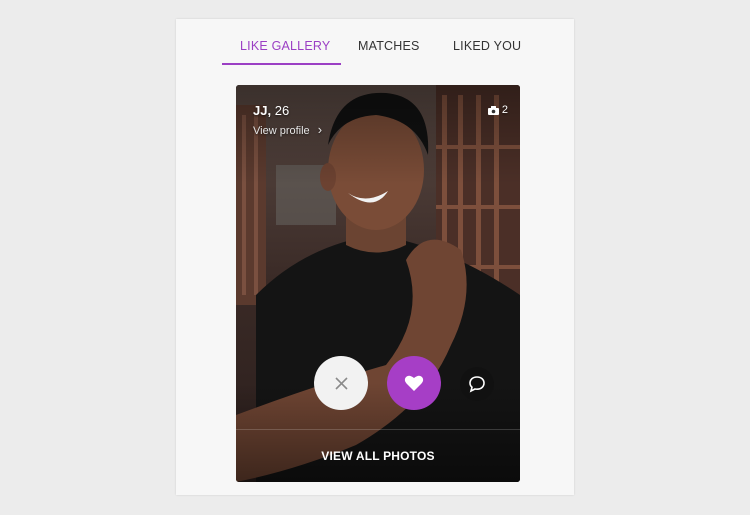 Image resolution: width=750 pixels, height=515 pixels. Describe the element at coordinates (487, 46) in the screenshot. I see `tab-liked-you: LIKED YOU` at that location.